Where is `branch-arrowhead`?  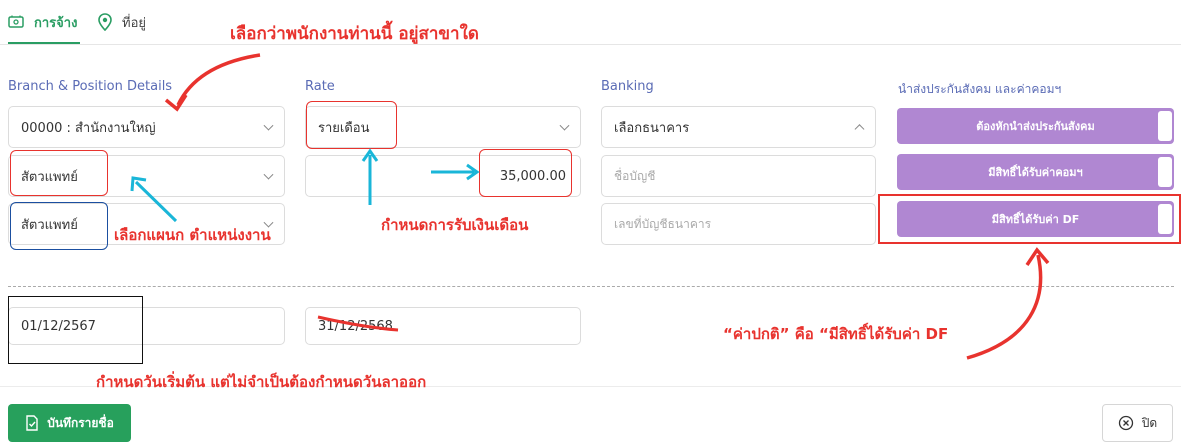
branch-arrowhead is located at coordinates (176, 103).